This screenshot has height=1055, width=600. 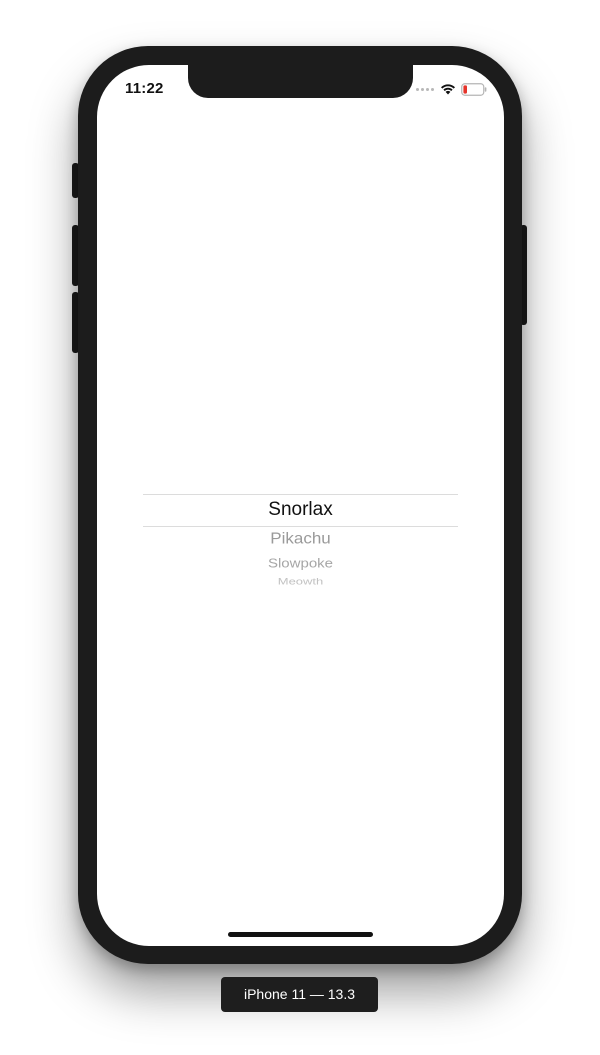 What do you see at coordinates (300, 581) in the screenshot?
I see `picker-item: Meowth` at bounding box center [300, 581].